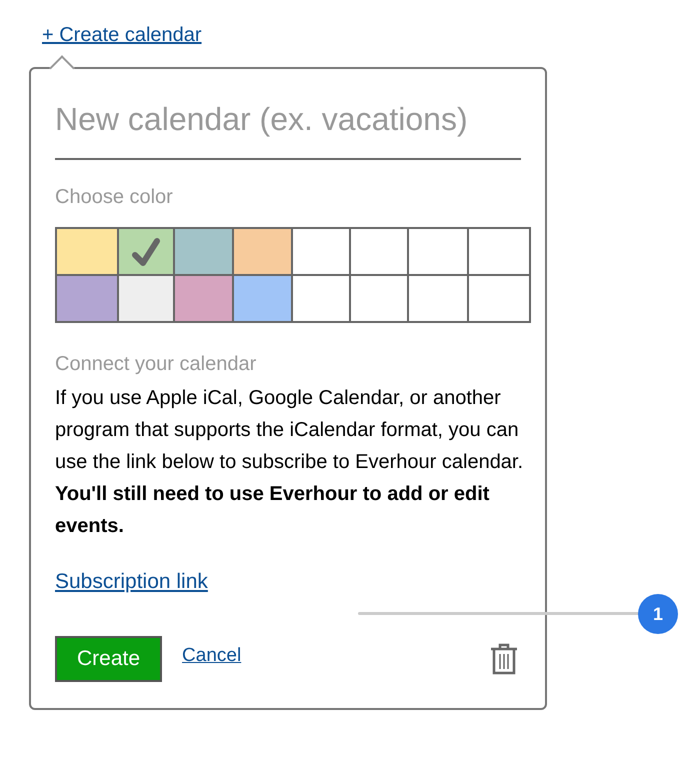 The height and width of the screenshot is (780, 700). Describe the element at coordinates (156, 364) in the screenshot. I see `connect-heading: Connect your calendar` at that location.